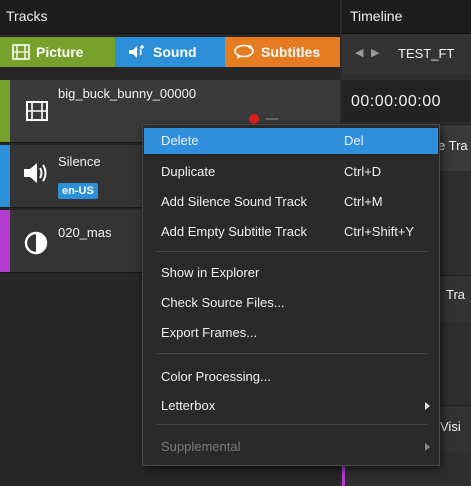 This screenshot has width=471, height=486. Describe the element at coordinates (375, 52) in the screenshot. I see `chevron-right-icon: ▶` at that location.